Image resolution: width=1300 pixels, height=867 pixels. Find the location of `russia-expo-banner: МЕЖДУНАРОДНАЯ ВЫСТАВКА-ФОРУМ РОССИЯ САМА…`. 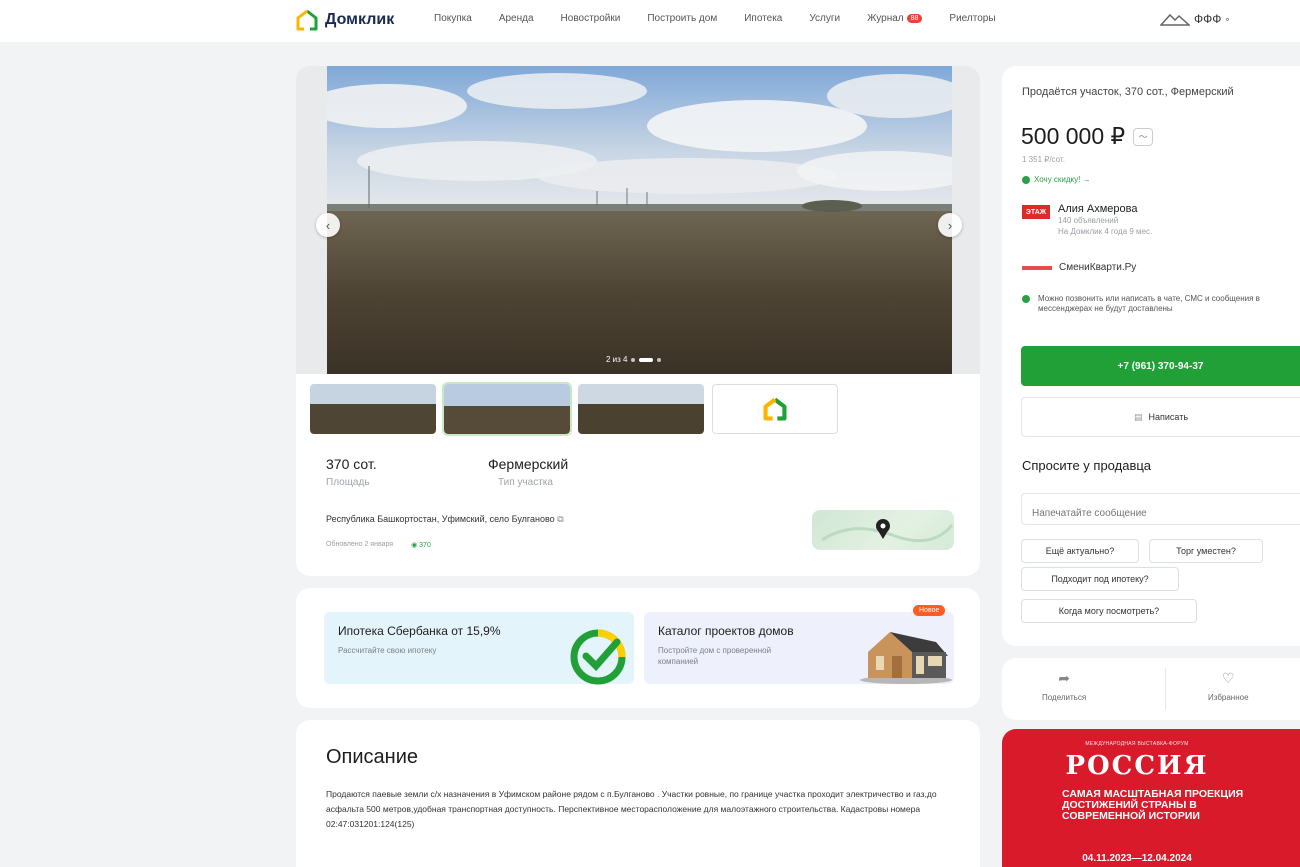

russia-expo-banner: МЕЖДУНАРОДНАЯ ВЫСТАВКА-ФОРУМ РОССИЯ САМА… is located at coordinates (1151, 798).